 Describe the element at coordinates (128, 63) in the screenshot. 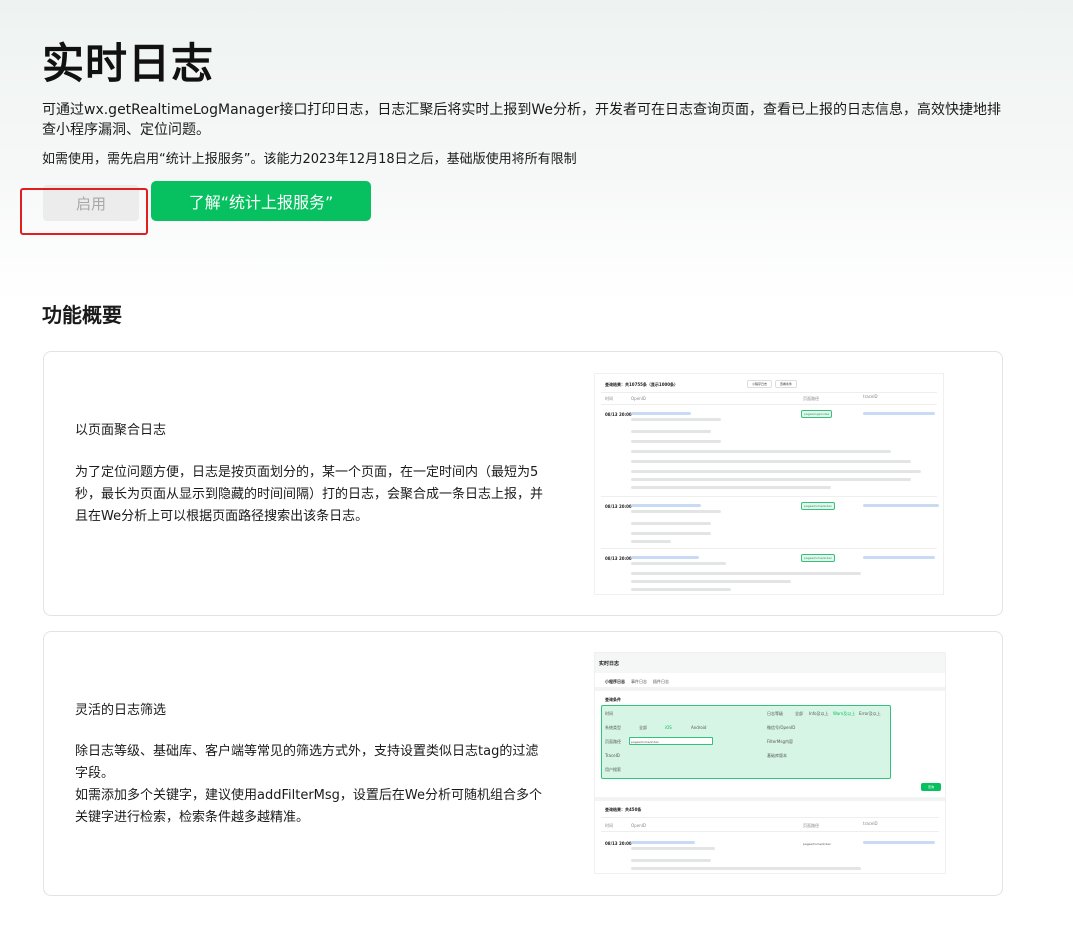

I see `page-title: 实时日志` at that location.